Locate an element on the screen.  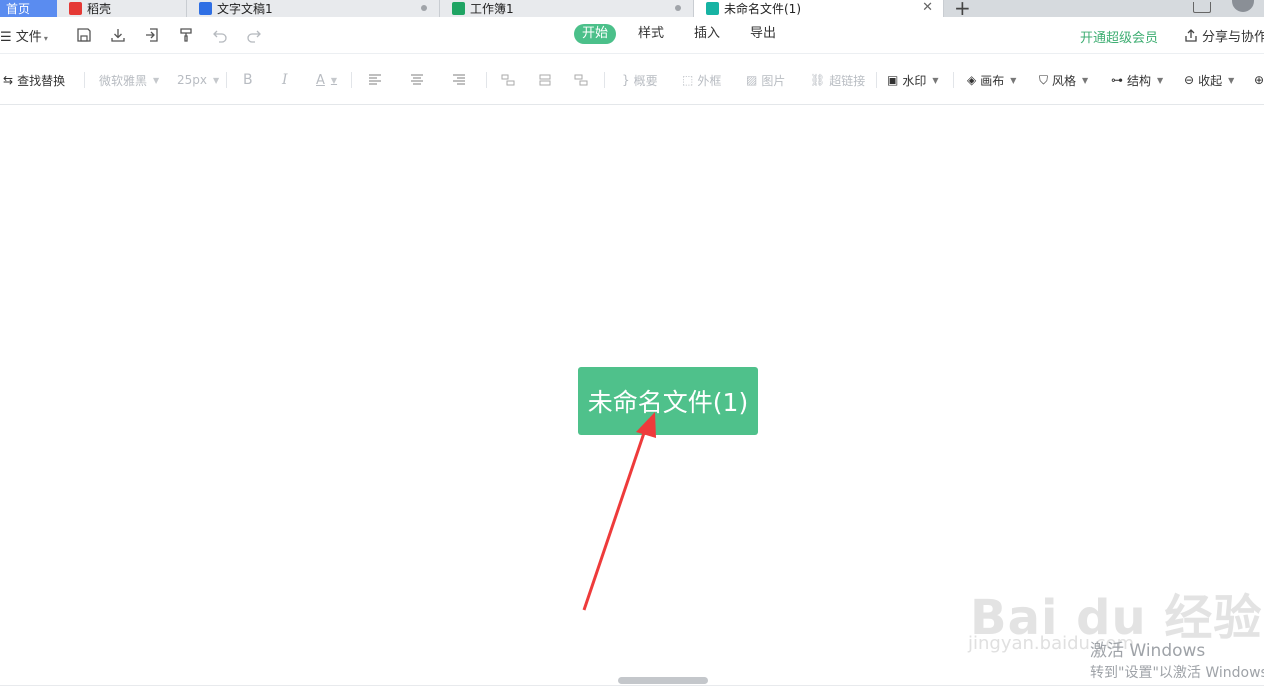
horizontal-scrollbar is located at coordinates (663, 680).